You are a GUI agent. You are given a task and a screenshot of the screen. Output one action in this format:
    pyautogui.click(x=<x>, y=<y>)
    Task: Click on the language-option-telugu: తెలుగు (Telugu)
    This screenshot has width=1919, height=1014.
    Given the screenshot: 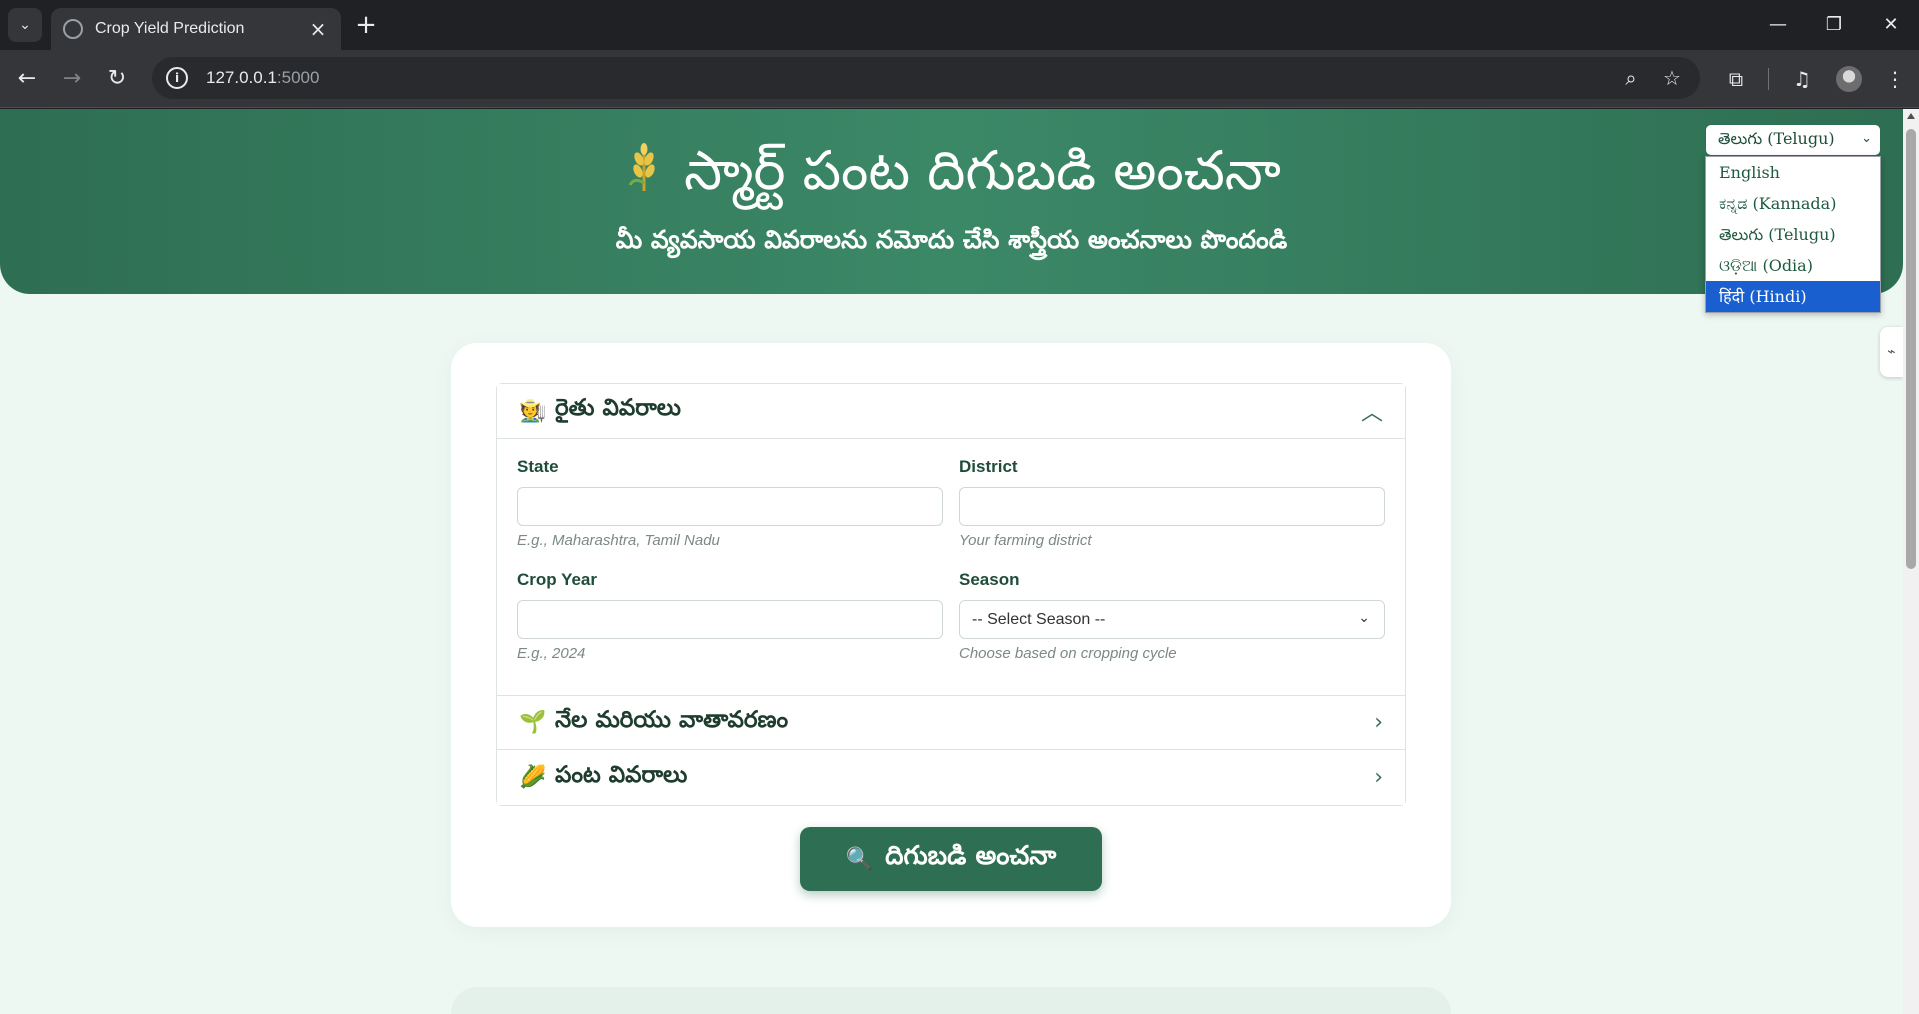 What is the action you would take?
    pyautogui.click(x=1793, y=234)
    